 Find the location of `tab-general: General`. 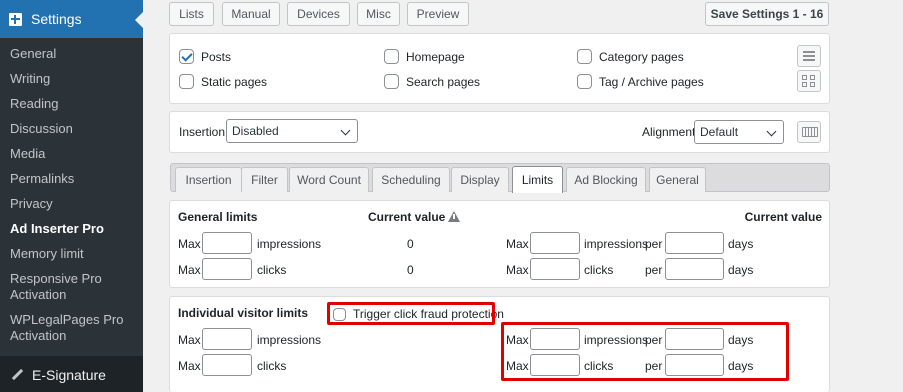

tab-general: General is located at coordinates (677, 179).